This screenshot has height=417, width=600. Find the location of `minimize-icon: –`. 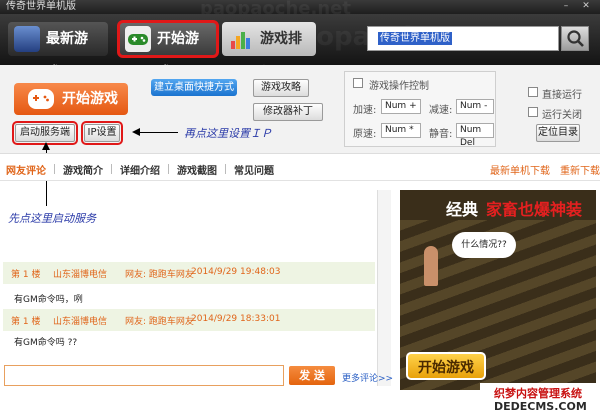

minimize-icon: – is located at coordinates (566, 6).